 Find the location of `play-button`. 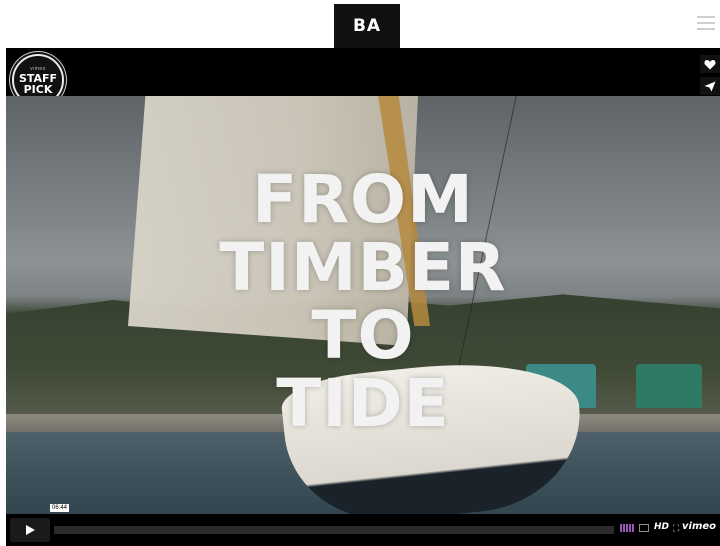

play-button is located at coordinates (30, 530).